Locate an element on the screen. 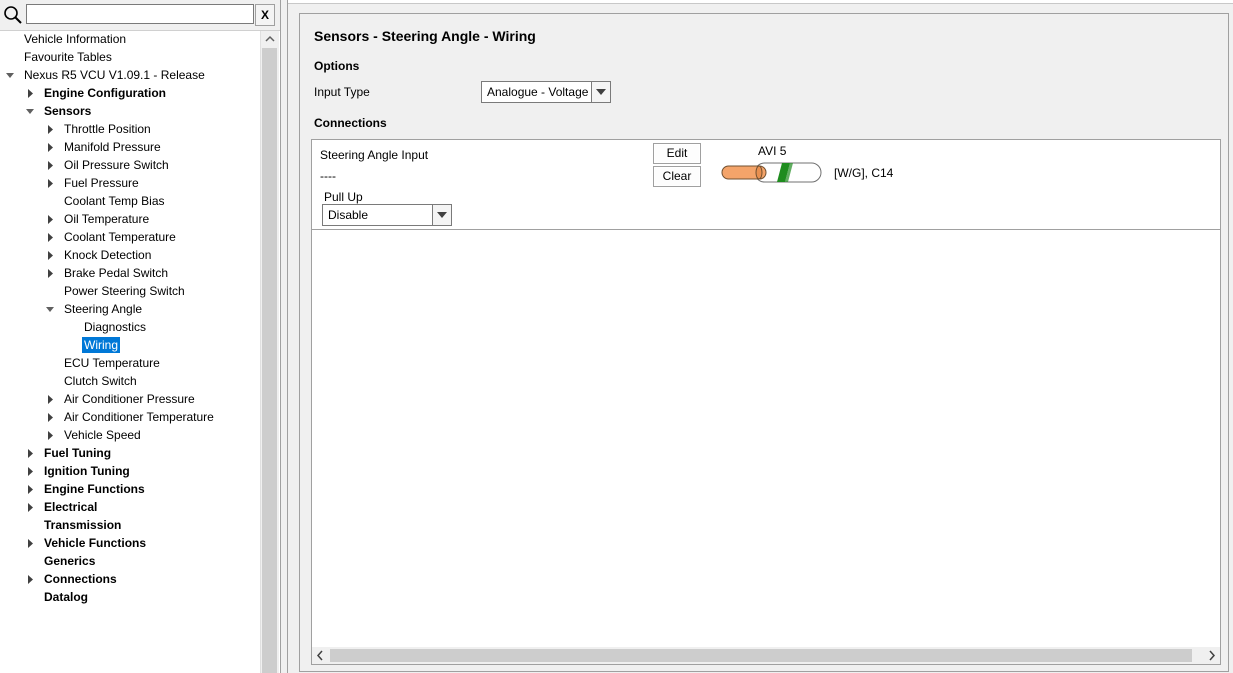 This screenshot has height=673, width=1233. input-type-select: Analogue - Voltage is located at coordinates (546, 92).